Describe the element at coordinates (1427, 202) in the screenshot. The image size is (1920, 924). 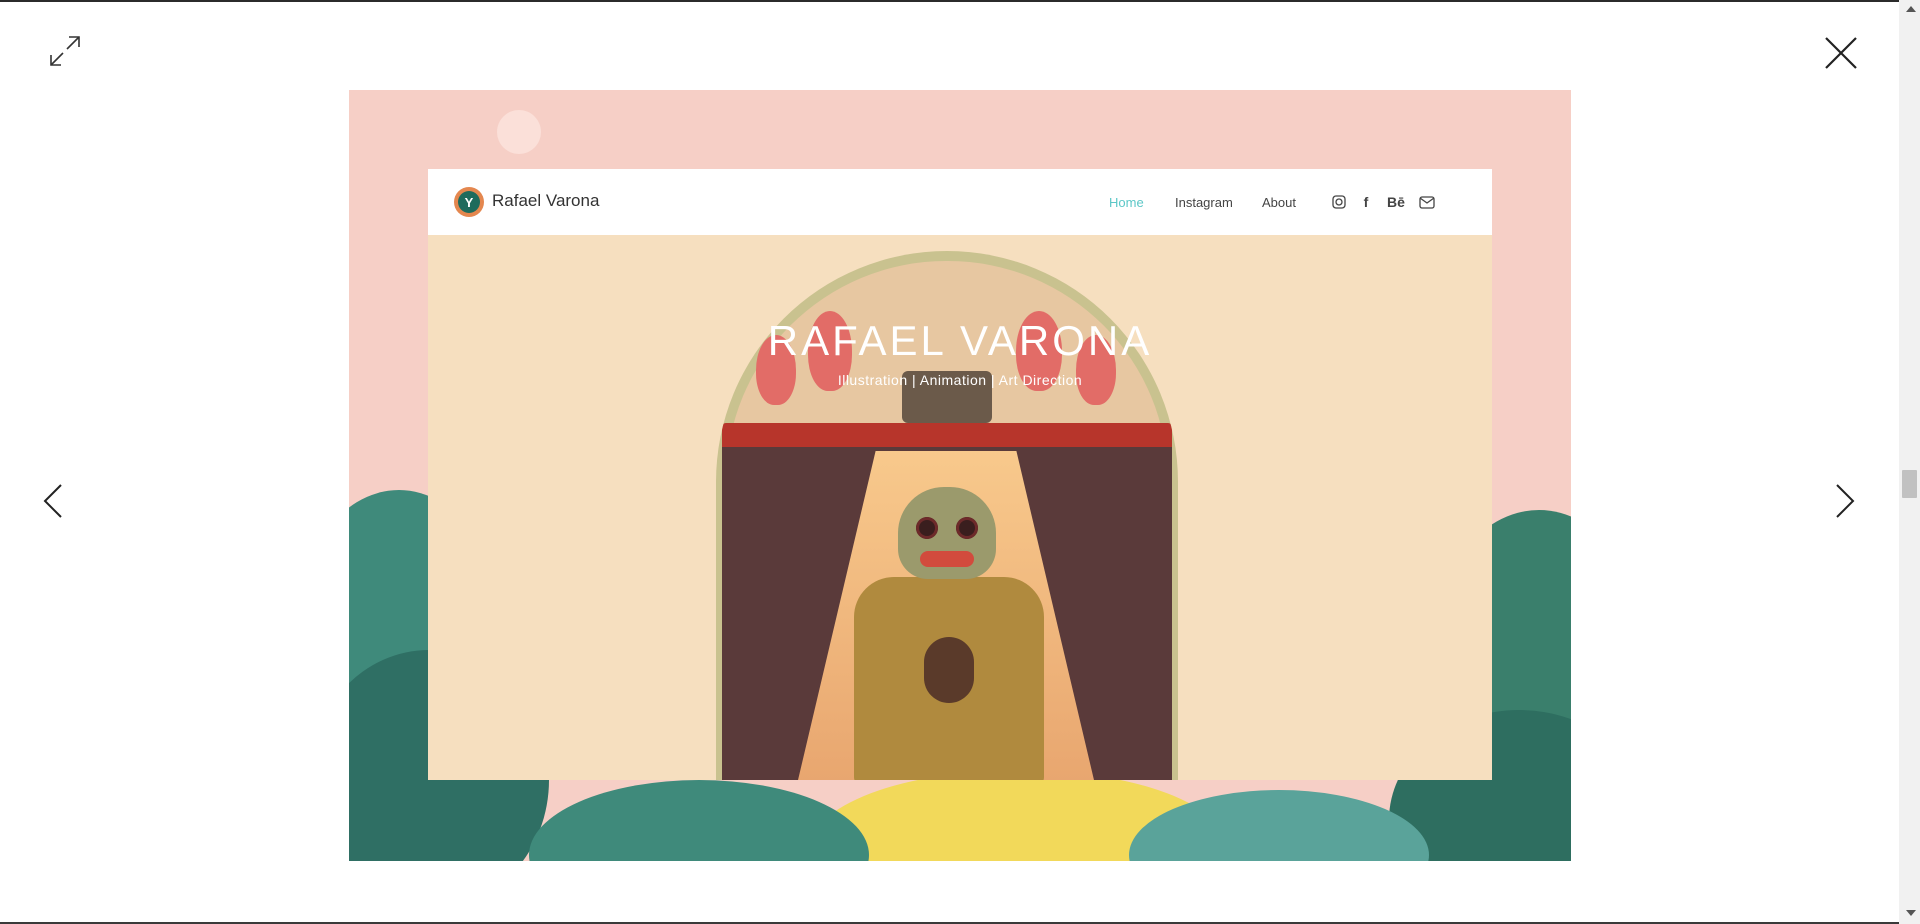
I see `mail-icon` at that location.